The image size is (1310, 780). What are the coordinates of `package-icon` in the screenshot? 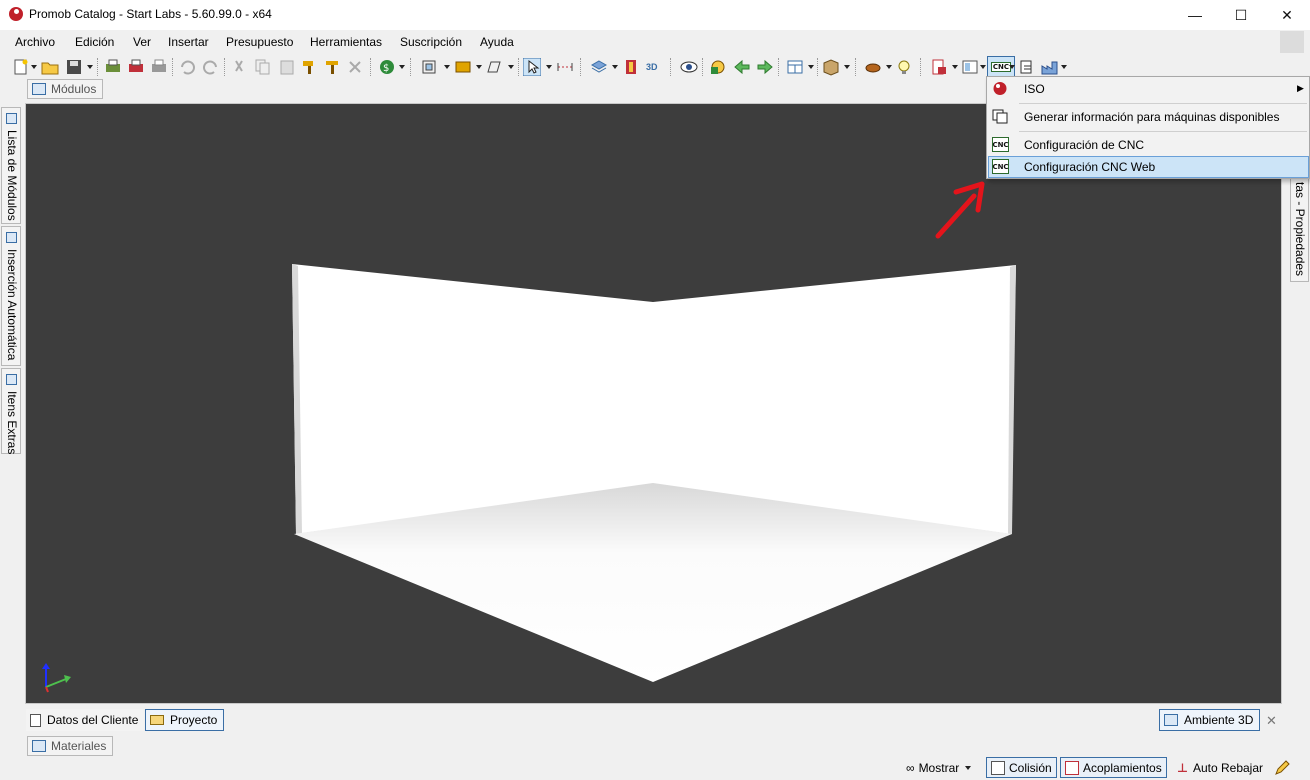 It's located at (831, 67).